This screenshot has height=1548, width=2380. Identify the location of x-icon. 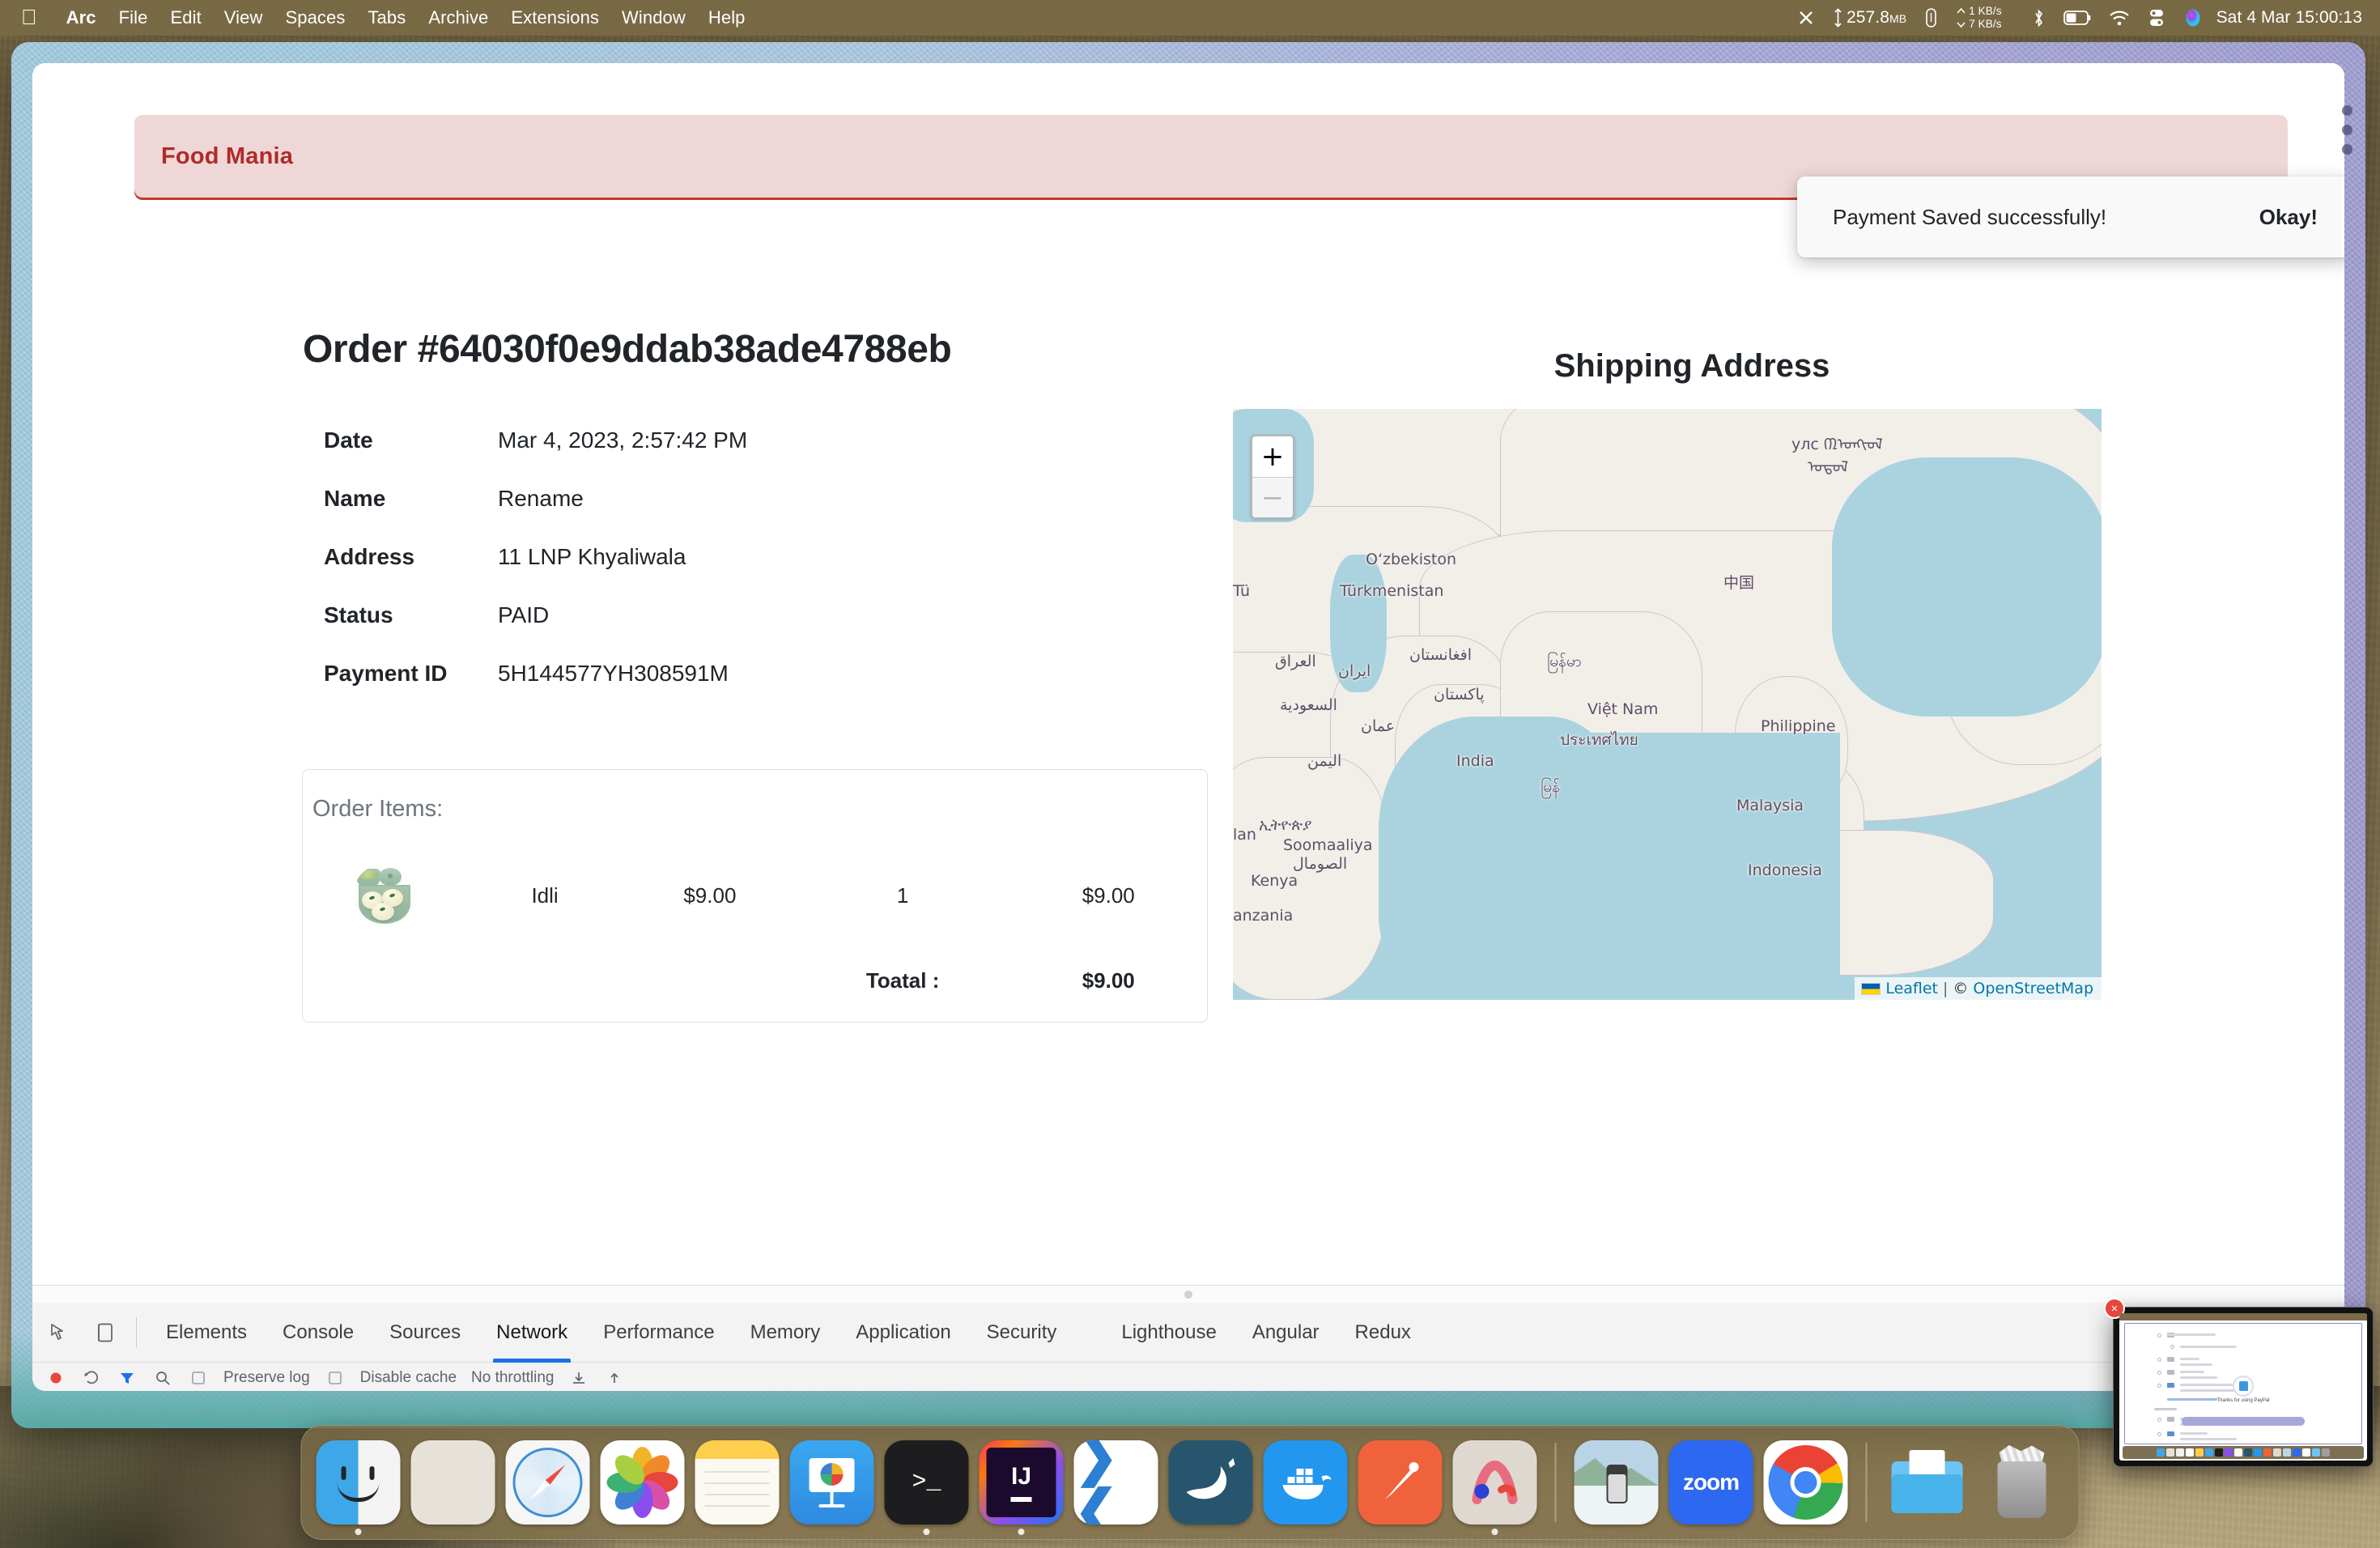
(1806, 18).